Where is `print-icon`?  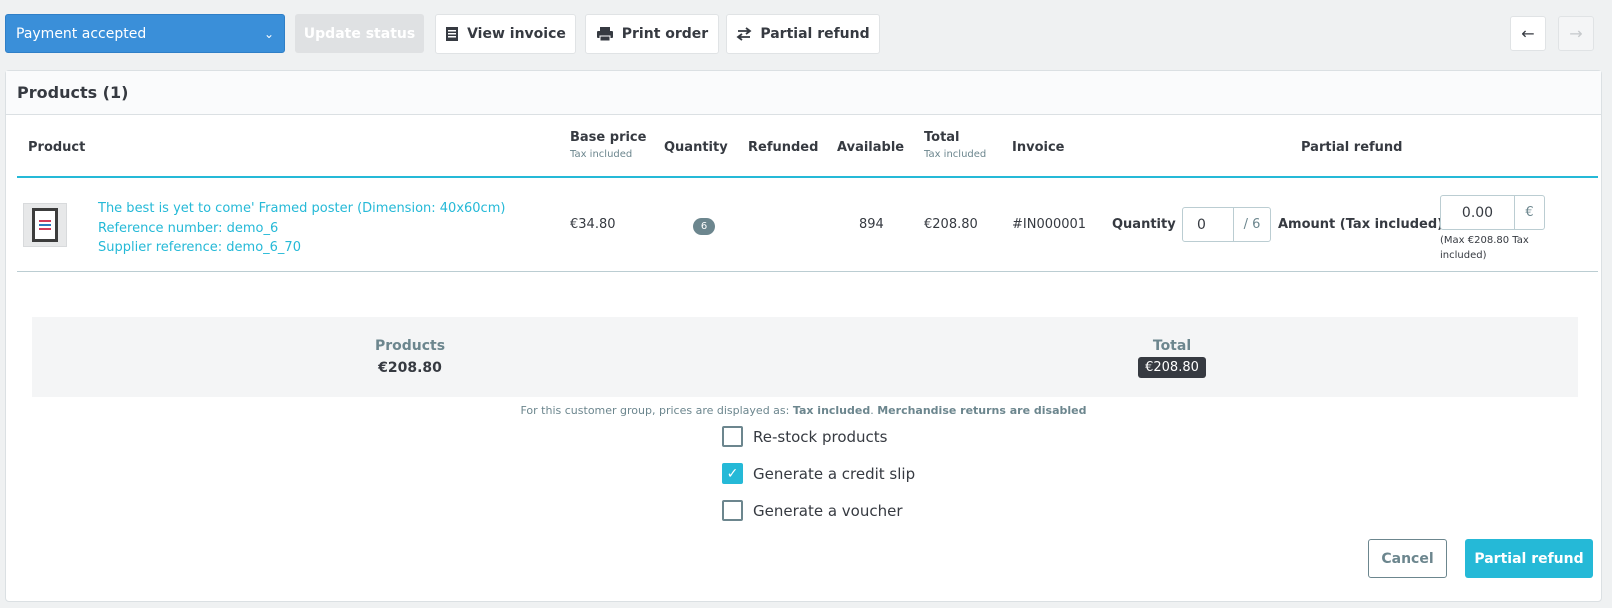
print-icon is located at coordinates (604, 34).